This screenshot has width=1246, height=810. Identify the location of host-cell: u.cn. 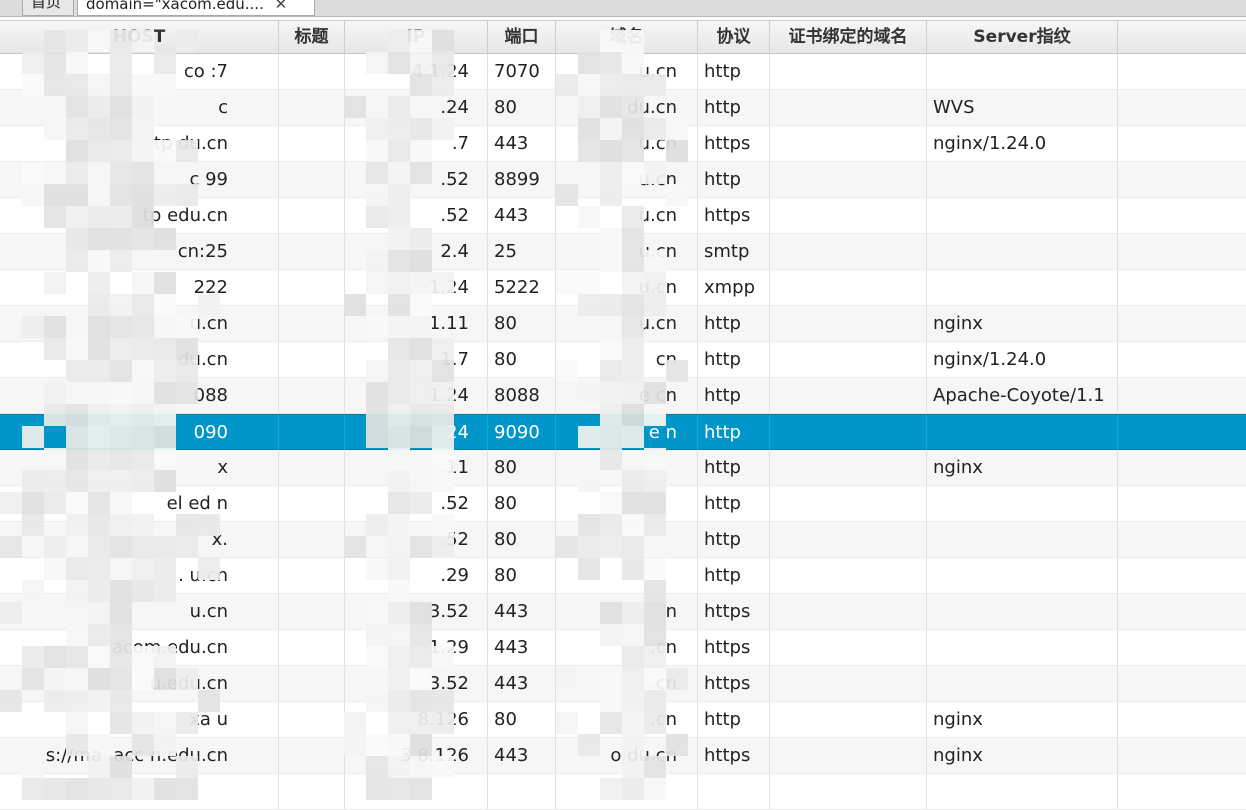
(139, 323).